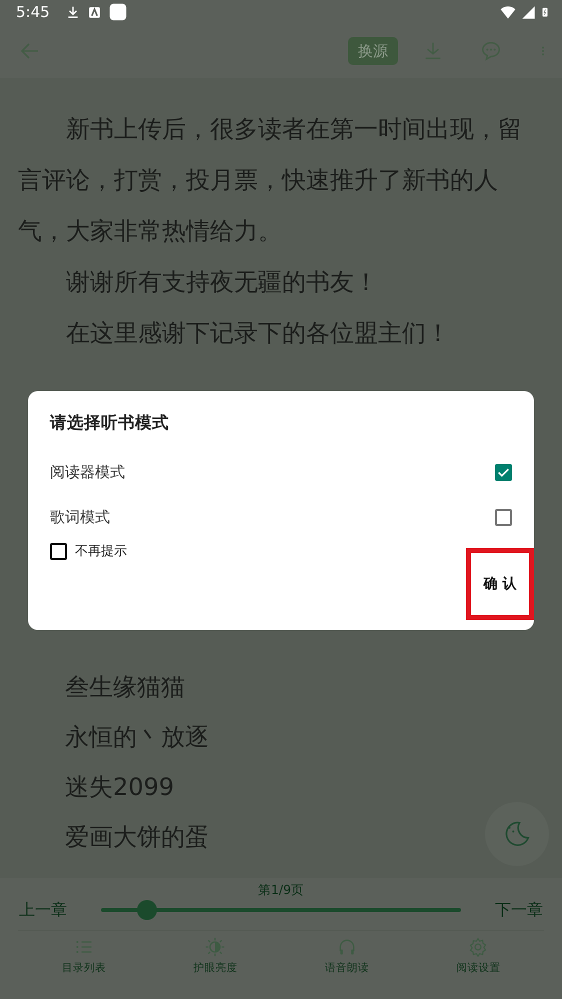 The width and height of the screenshot is (562, 999). I want to click on checkbox-label: 不再提示, so click(101, 551).